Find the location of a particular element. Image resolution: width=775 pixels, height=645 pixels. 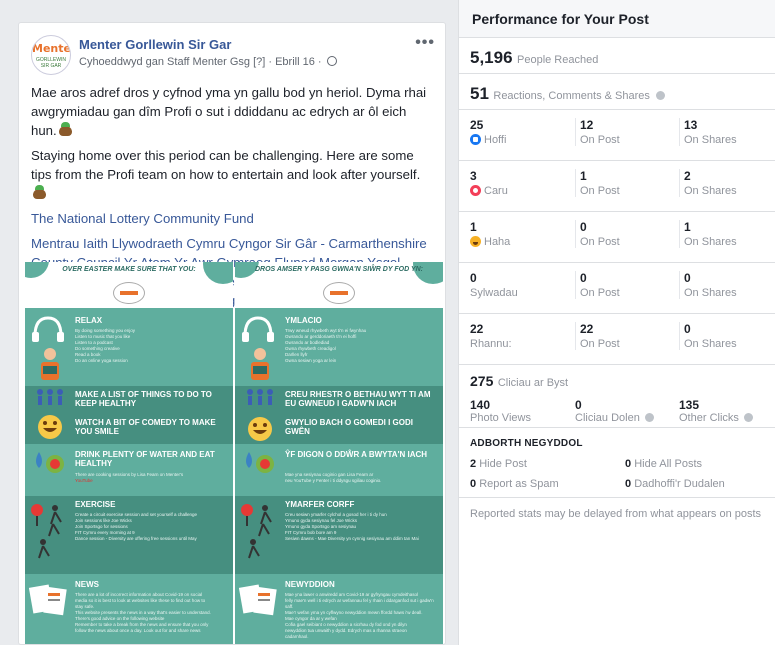

unlike-page-label: Dadhoffi'r Dudalen is located at coordinates (679, 484).